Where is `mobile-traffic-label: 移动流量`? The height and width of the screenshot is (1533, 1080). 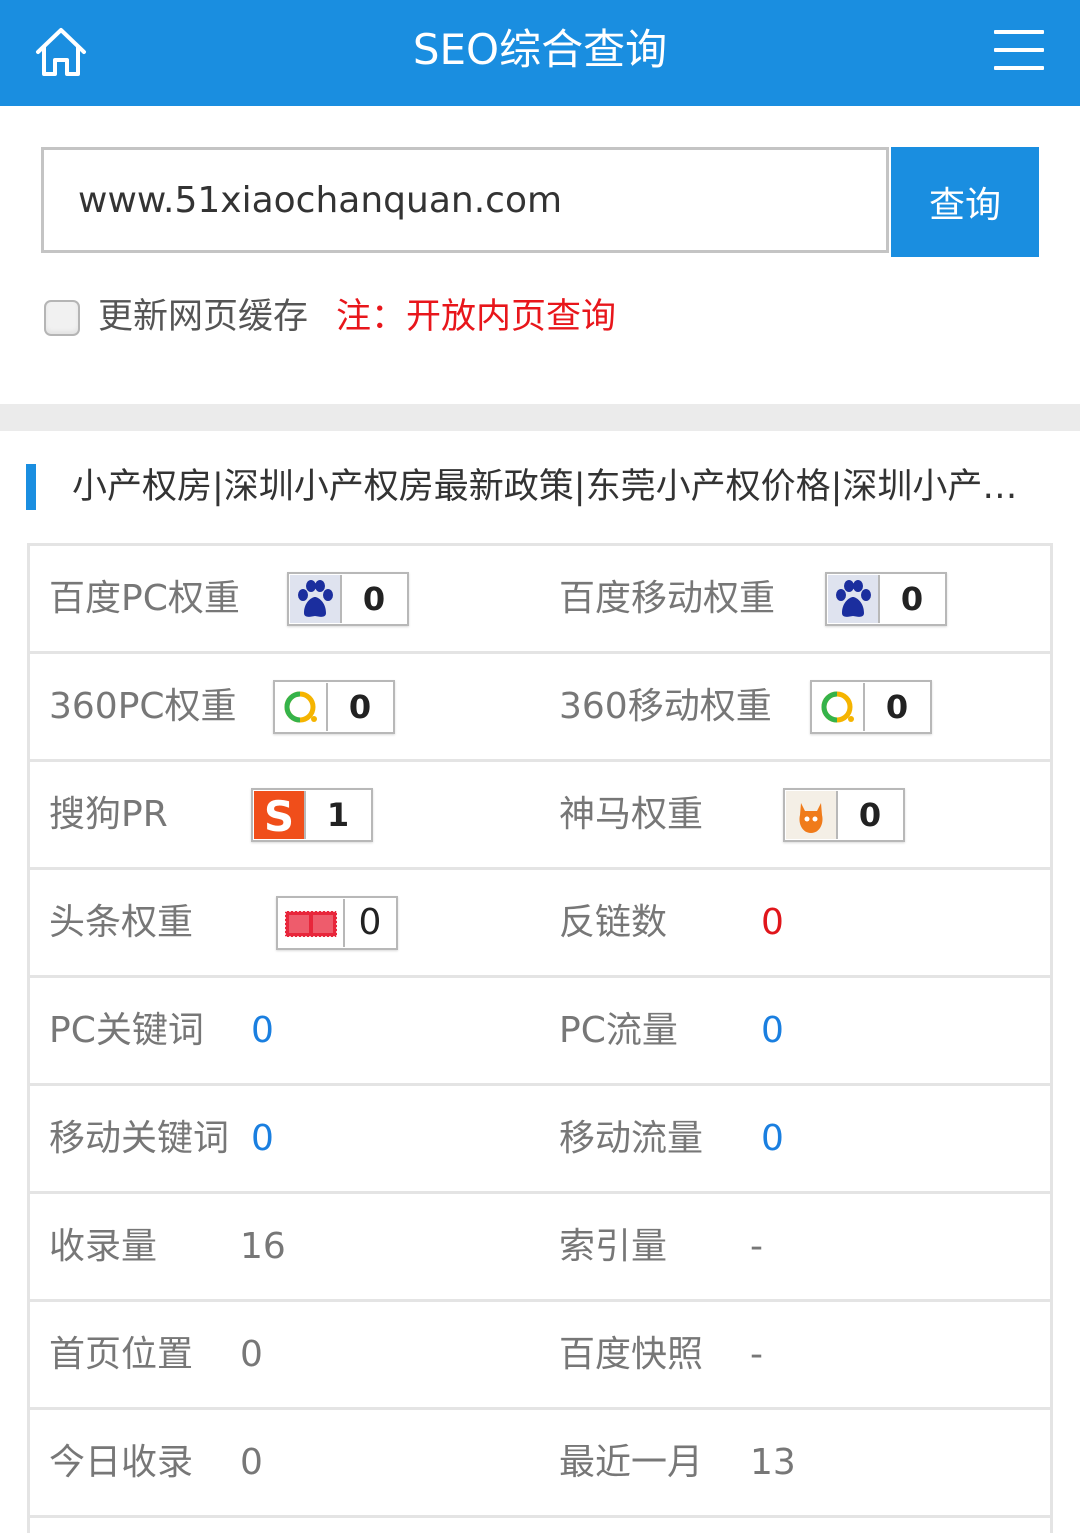 mobile-traffic-label: 移动流量 is located at coordinates (631, 1138).